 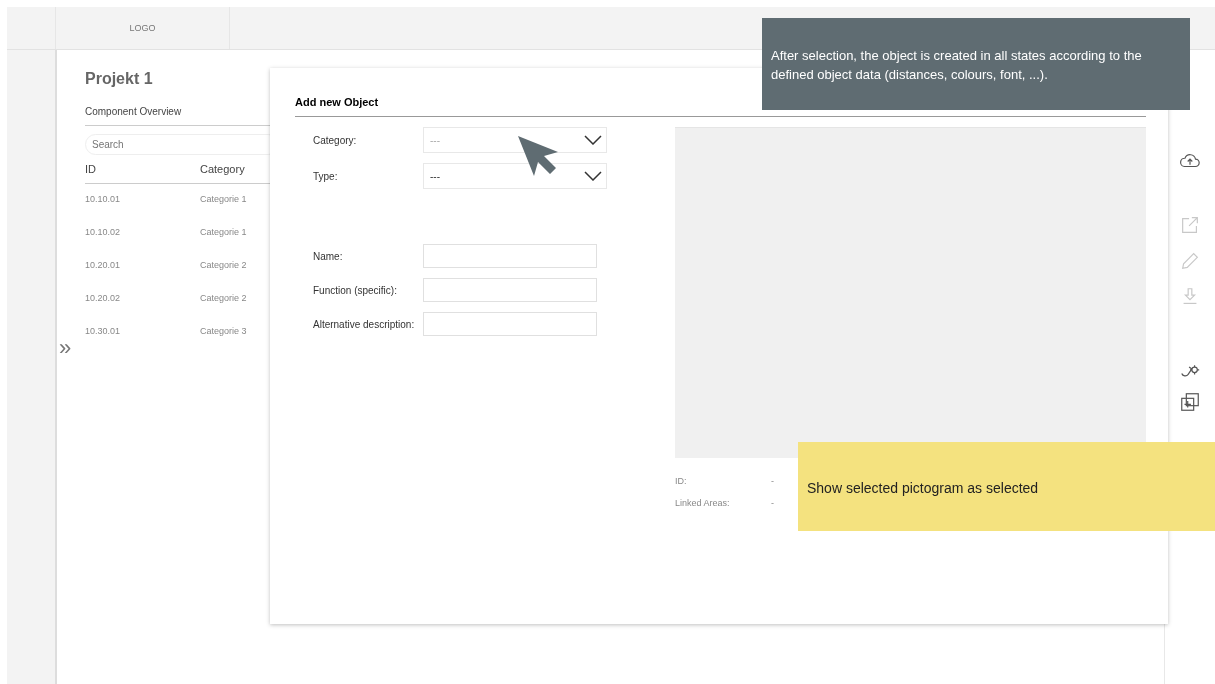 I want to click on column-header: Category, so click(x=222, y=169).